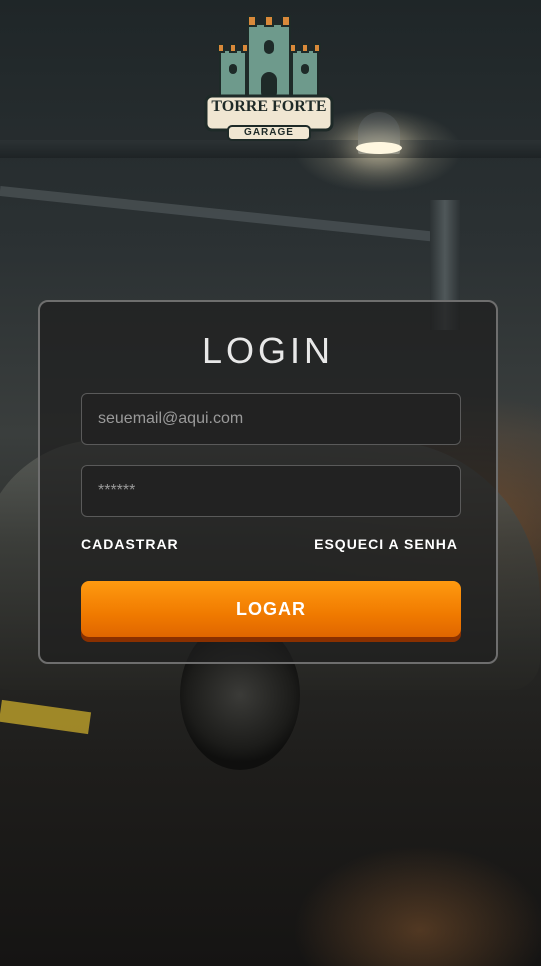  Describe the element at coordinates (268, 350) in the screenshot. I see `login-title: LOGIN` at that location.